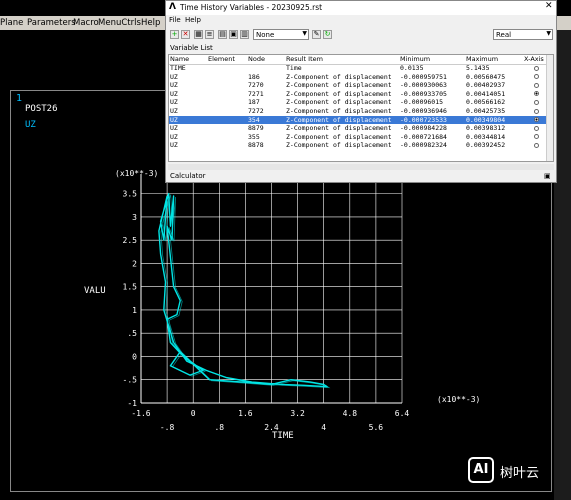 This screenshot has height=500, width=571. I want to click on menu-macro: Macro, so click(86, 23).